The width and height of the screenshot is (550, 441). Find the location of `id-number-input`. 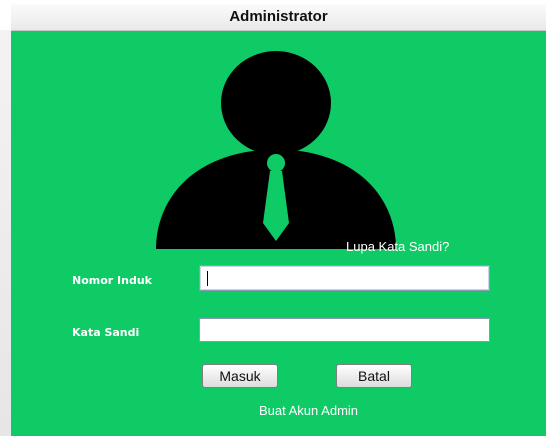

id-number-input is located at coordinates (344, 278).